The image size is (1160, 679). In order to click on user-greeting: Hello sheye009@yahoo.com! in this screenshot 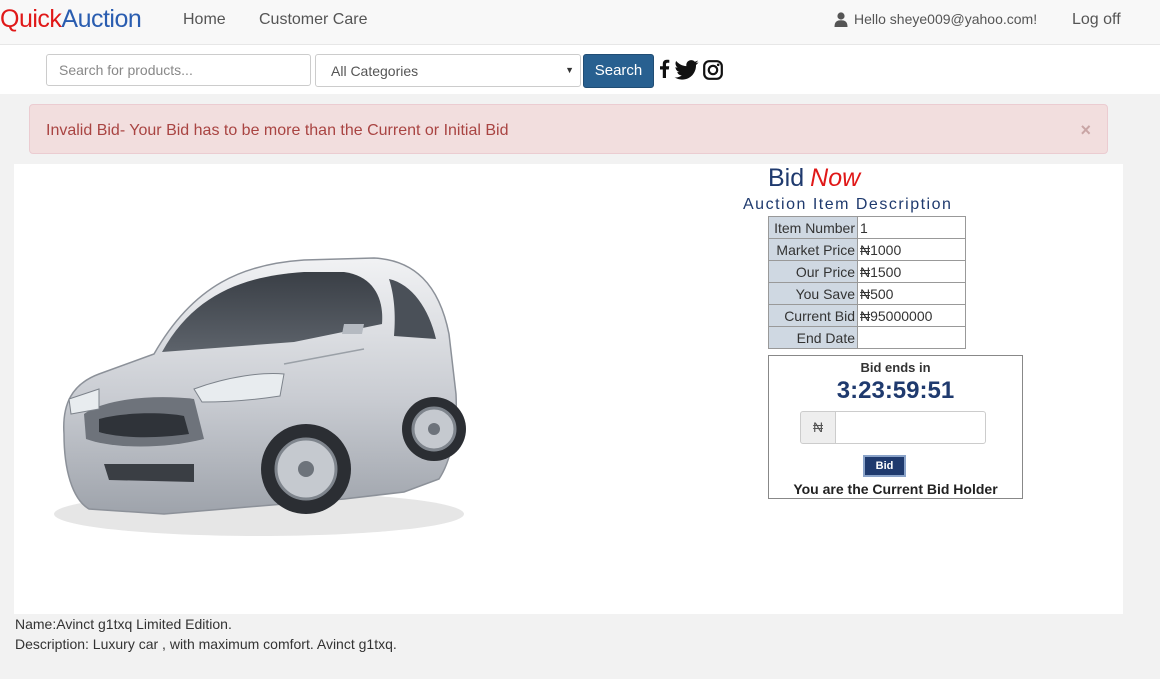, I will do `click(935, 19)`.